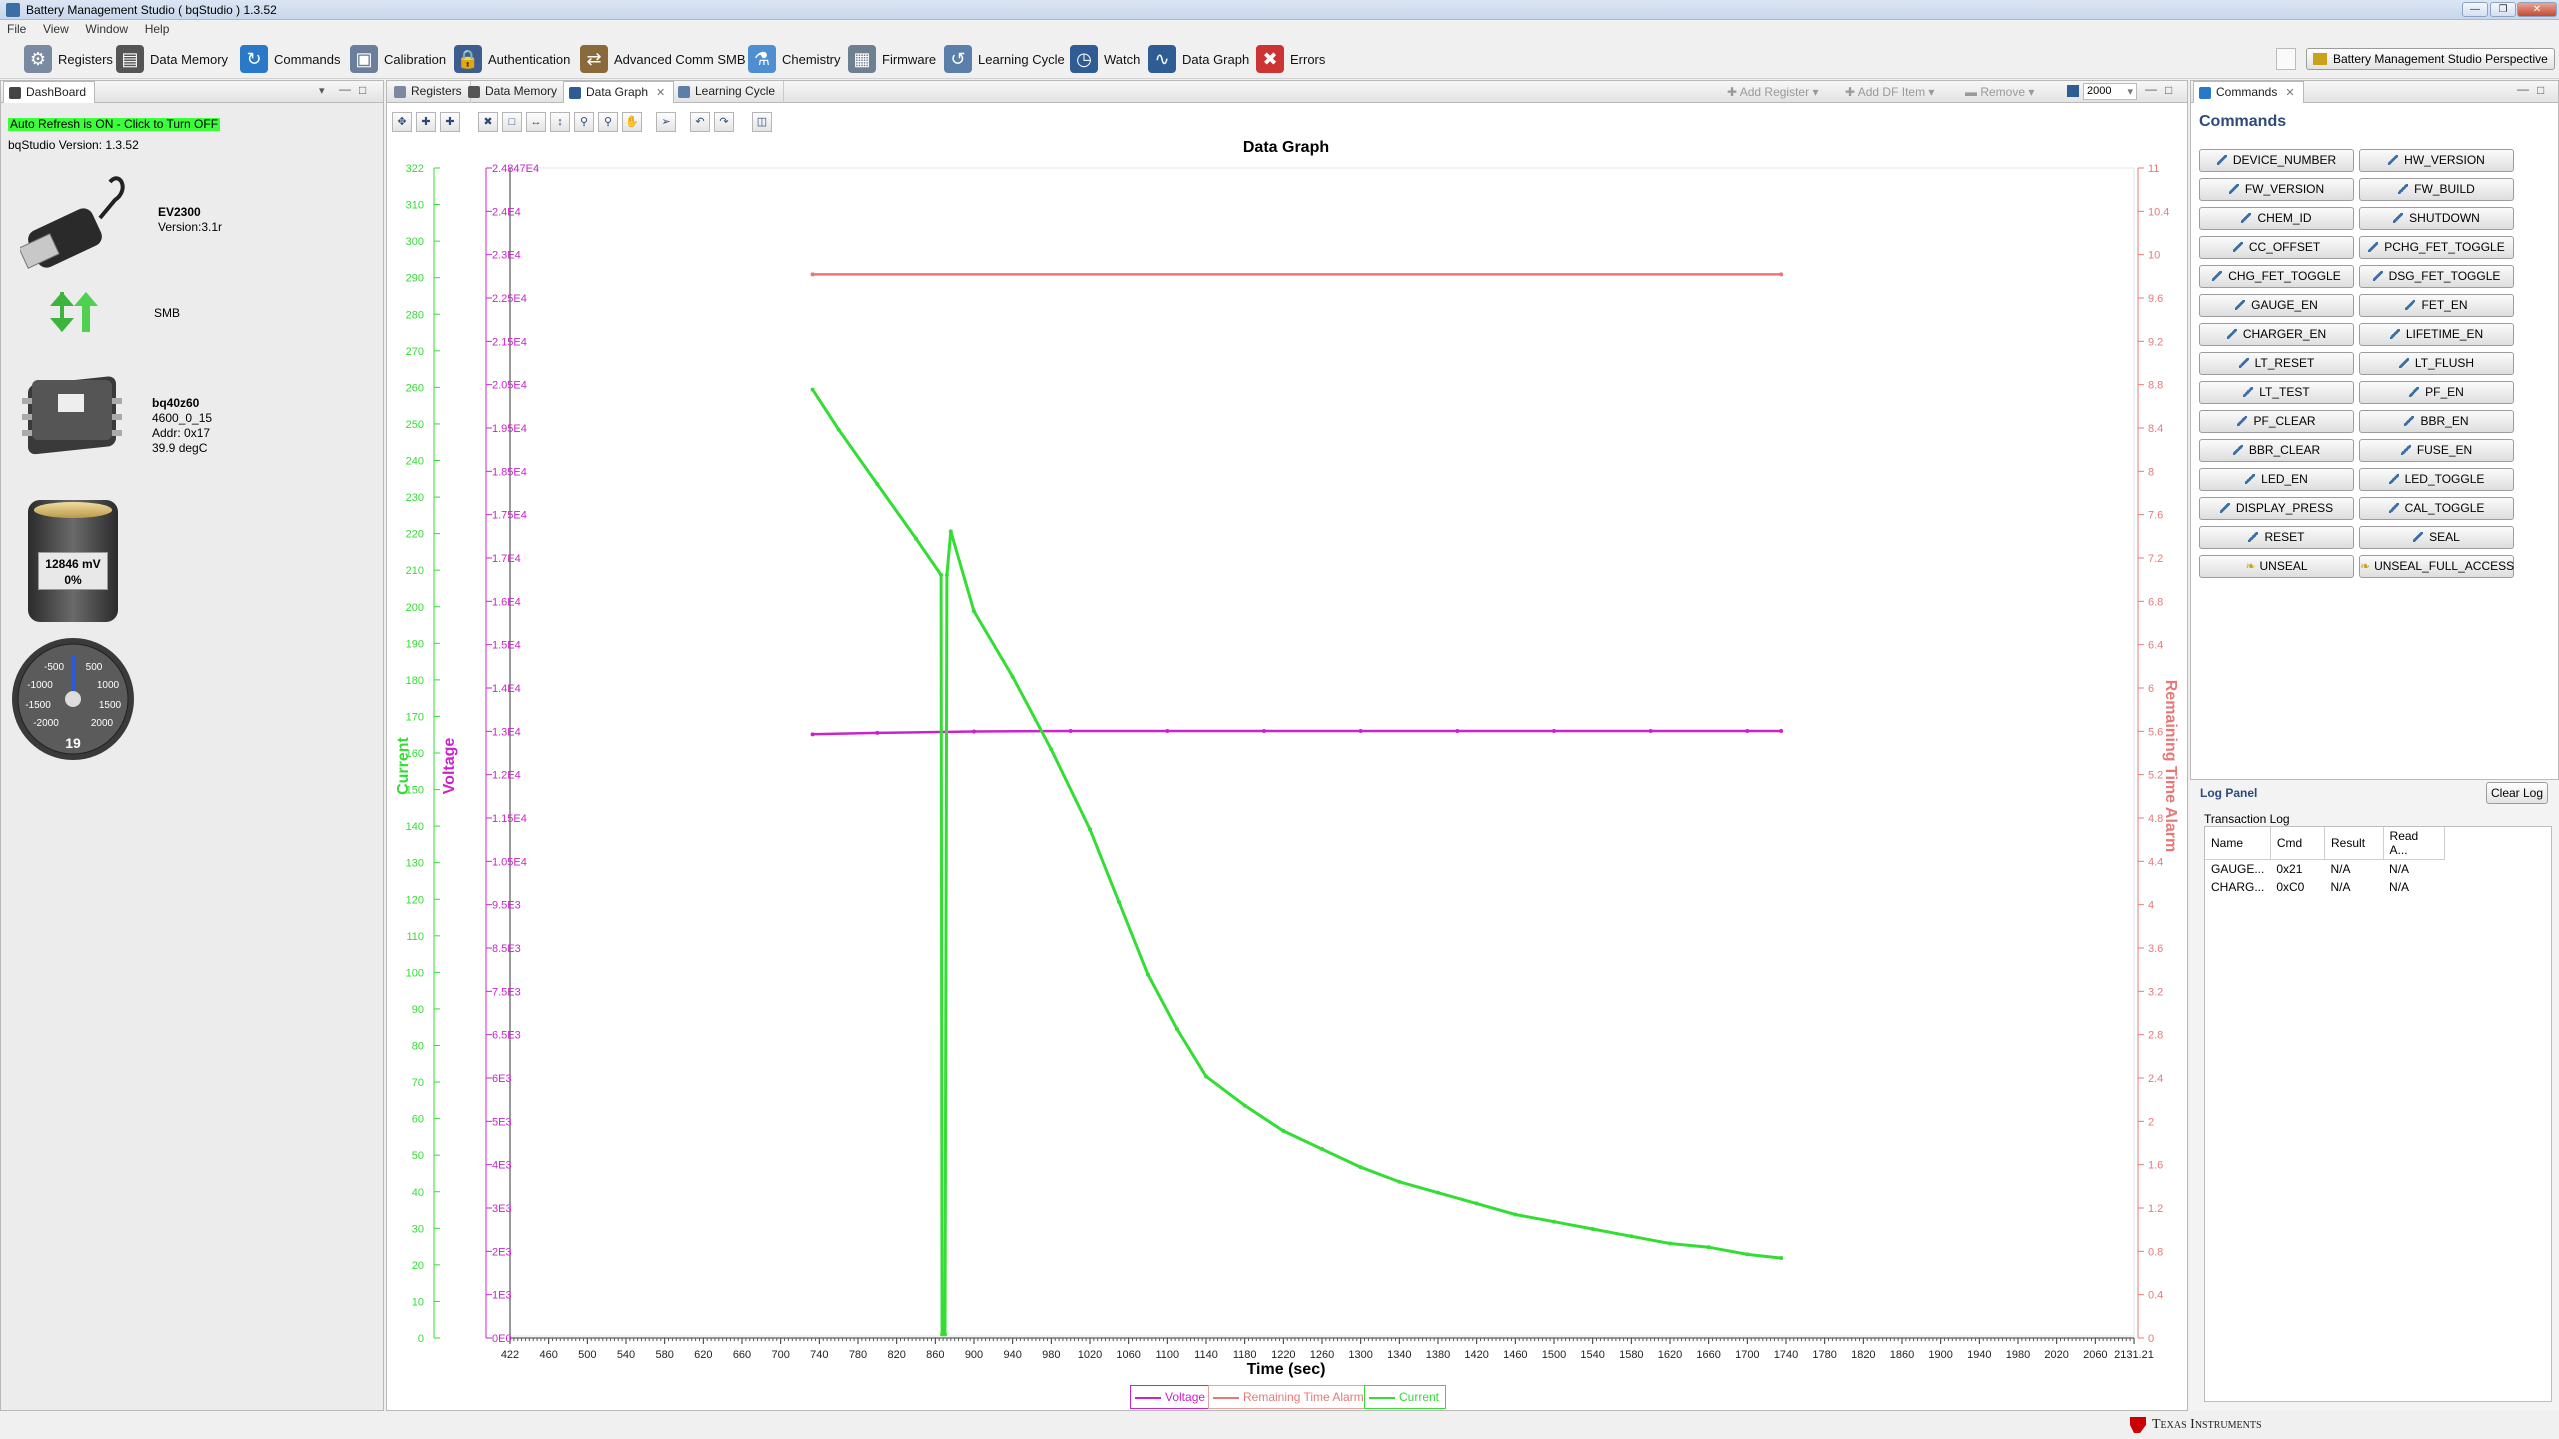  What do you see at coordinates (2354, 843) in the screenshot?
I see `column-header-result: Result` at bounding box center [2354, 843].